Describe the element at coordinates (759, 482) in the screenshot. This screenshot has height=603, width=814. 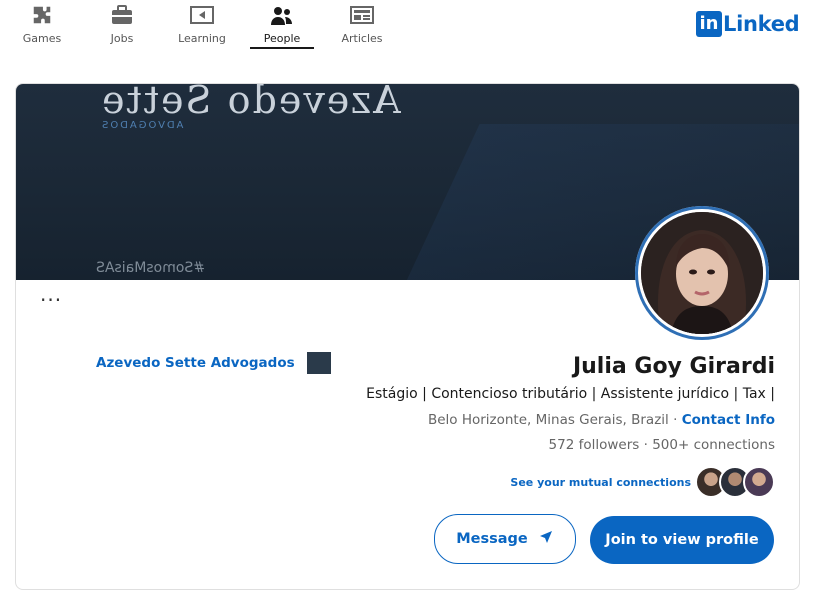
I see `mutual-avatar` at that location.